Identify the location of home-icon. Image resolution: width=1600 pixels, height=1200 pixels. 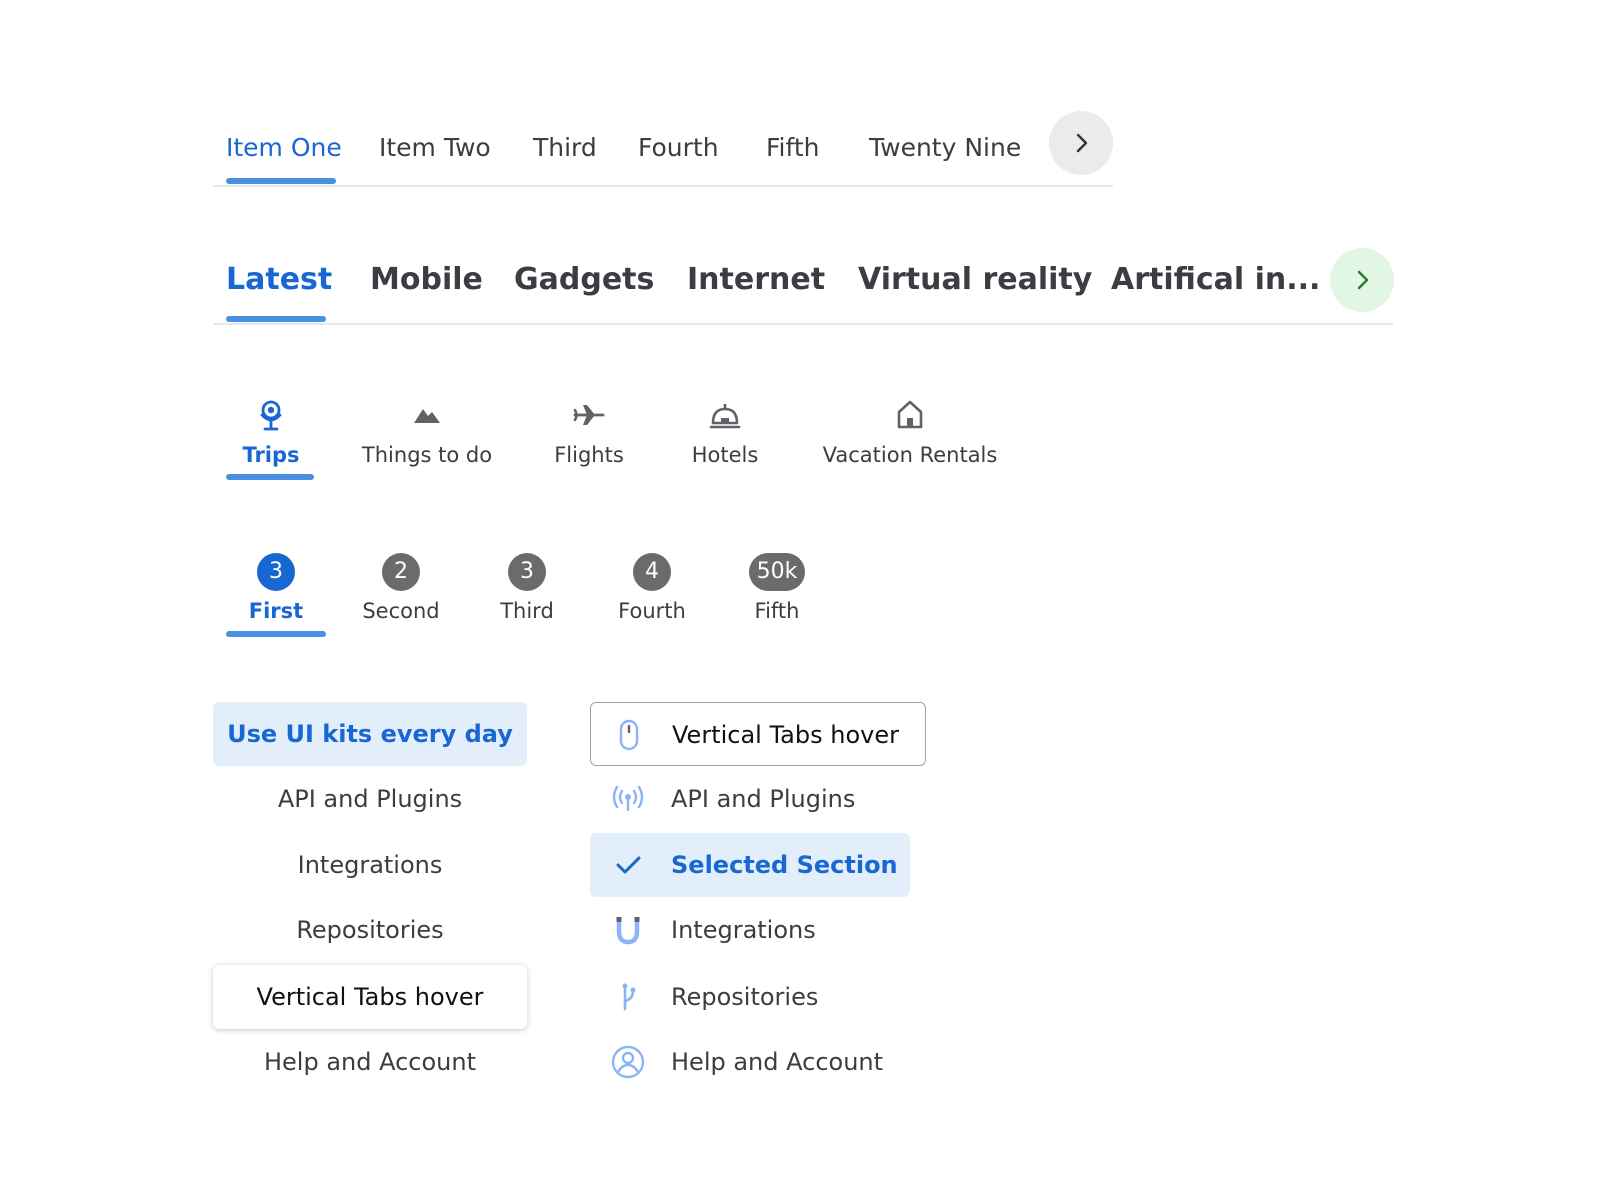
(910, 414).